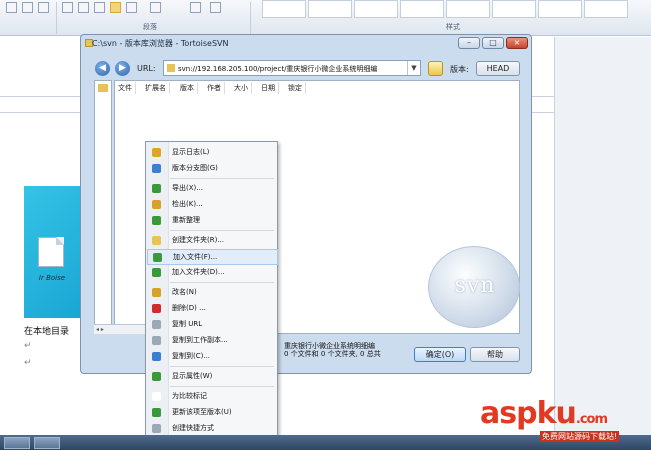  Describe the element at coordinates (156, 308) in the screenshot. I see `delete-icon` at that location.